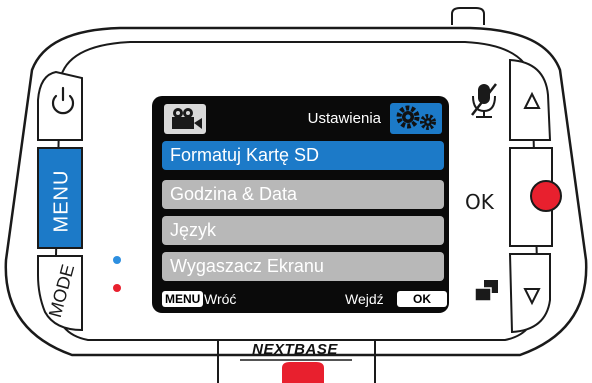 The image size is (592, 383). What do you see at coordinates (303, 155) in the screenshot?
I see `menu-item-format-sd: Formatuj Kartę SD` at bounding box center [303, 155].